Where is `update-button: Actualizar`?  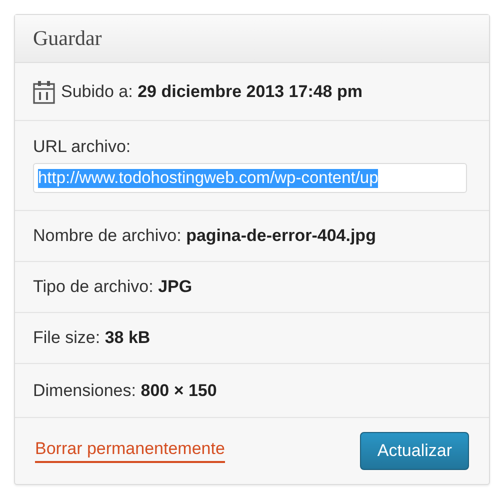
update-button: Actualizar is located at coordinates (414, 451).